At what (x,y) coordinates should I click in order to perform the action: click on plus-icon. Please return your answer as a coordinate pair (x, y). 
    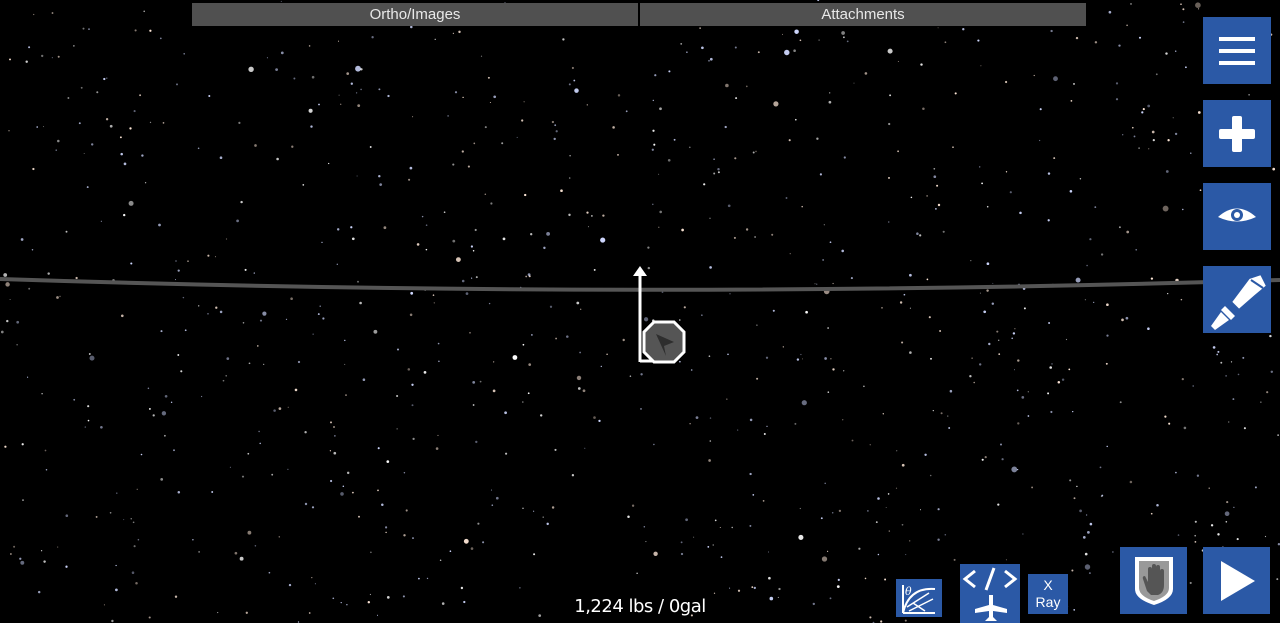
    Looking at the image, I should click on (1237, 133).